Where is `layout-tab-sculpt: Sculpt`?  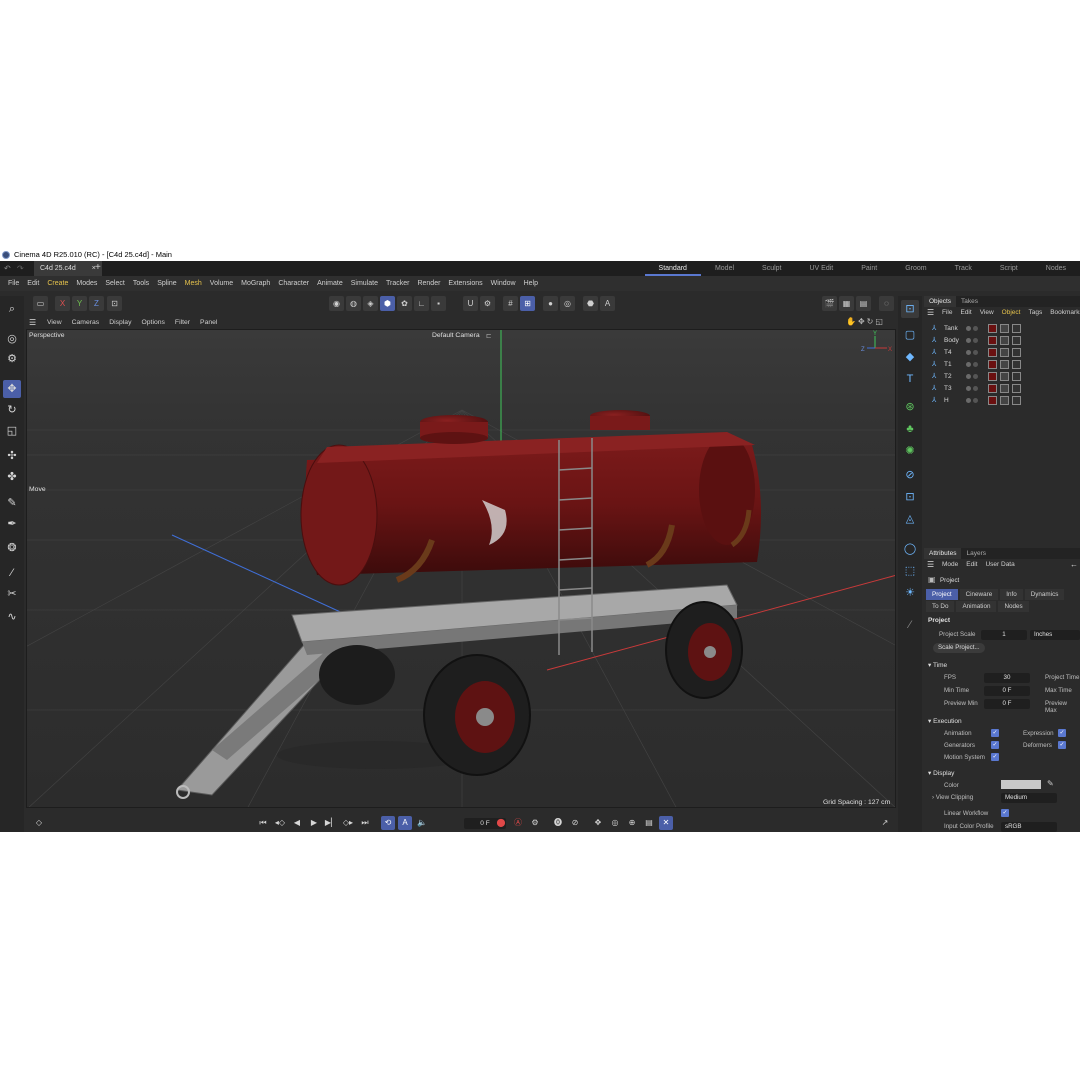
layout-tab-sculpt: Sculpt is located at coordinates (771, 268).